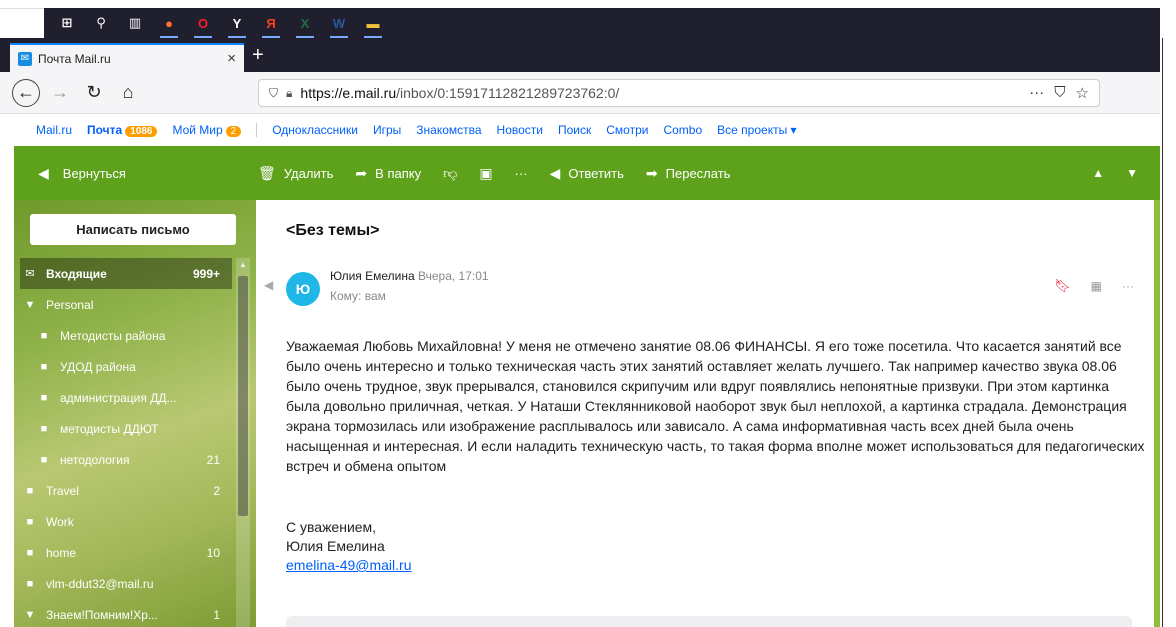 The height and width of the screenshot is (627, 1176). Describe the element at coordinates (67, 23) in the screenshot. I see `windows-start-icon: ⊞` at that location.